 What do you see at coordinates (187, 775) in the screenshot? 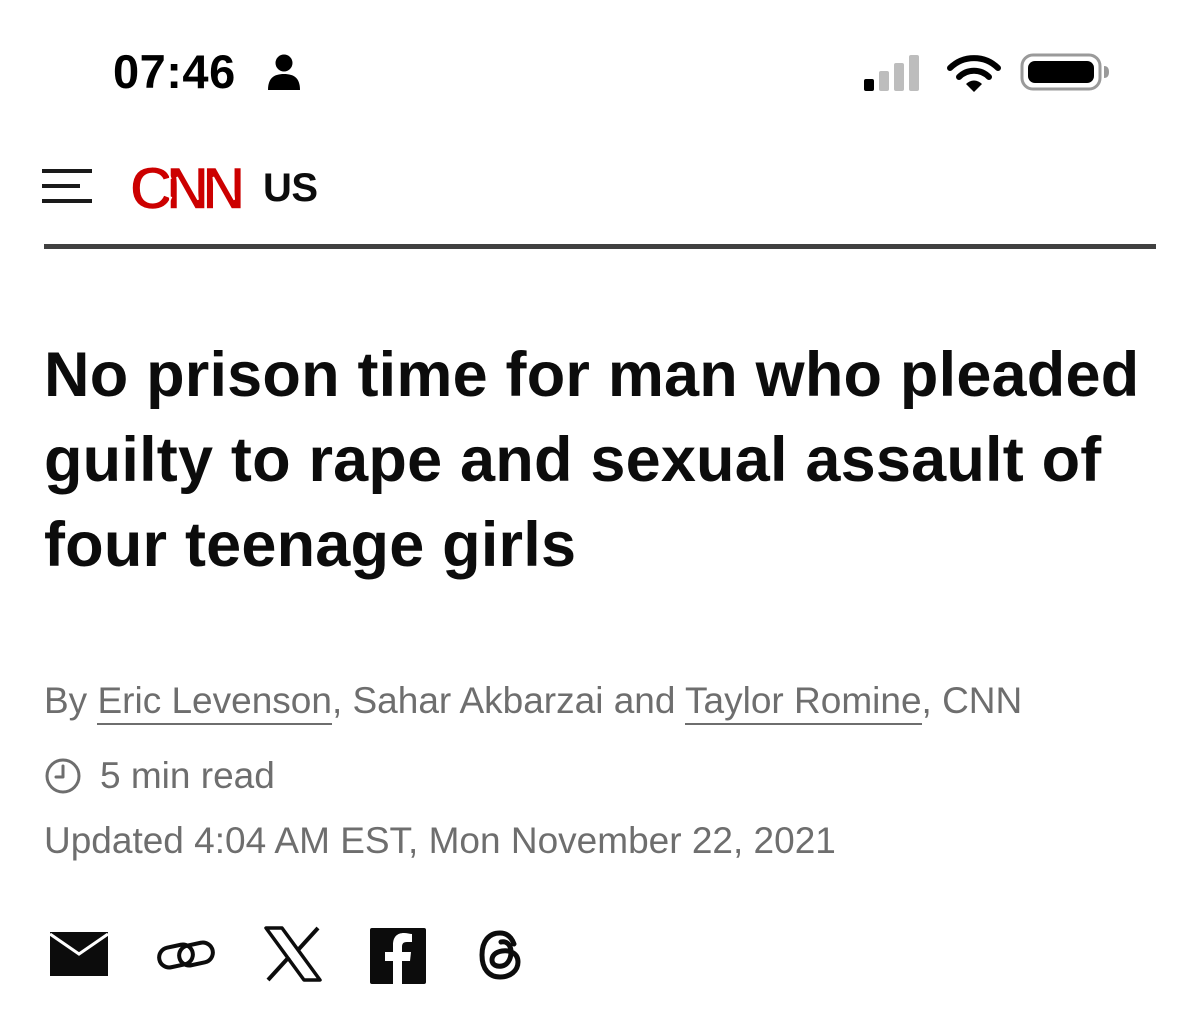
I see `read-time-label: 5 min read` at bounding box center [187, 775].